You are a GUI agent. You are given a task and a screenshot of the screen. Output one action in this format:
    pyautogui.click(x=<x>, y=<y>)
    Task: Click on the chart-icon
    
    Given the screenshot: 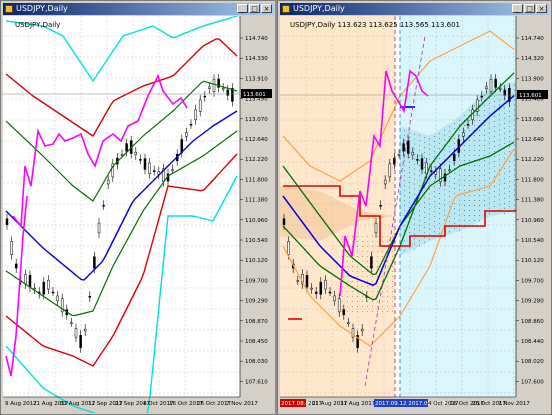 What is the action you would take?
    pyautogui.click(x=9, y=9)
    